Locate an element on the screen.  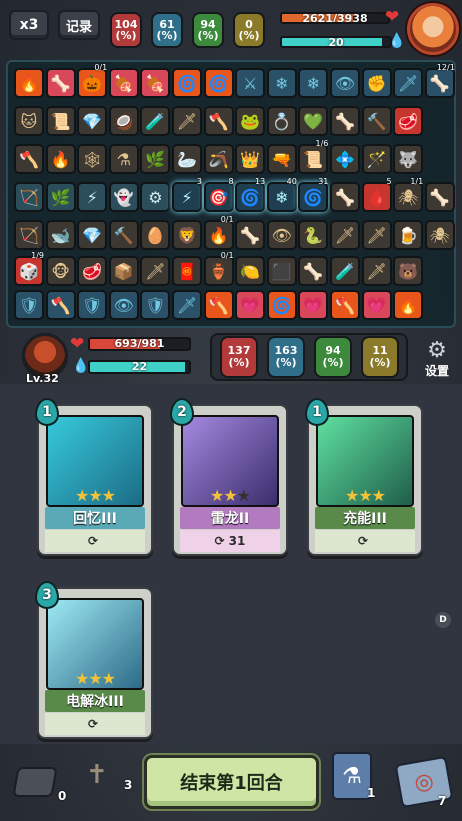
inventory-item: 🐵 is located at coordinates (60, 271).